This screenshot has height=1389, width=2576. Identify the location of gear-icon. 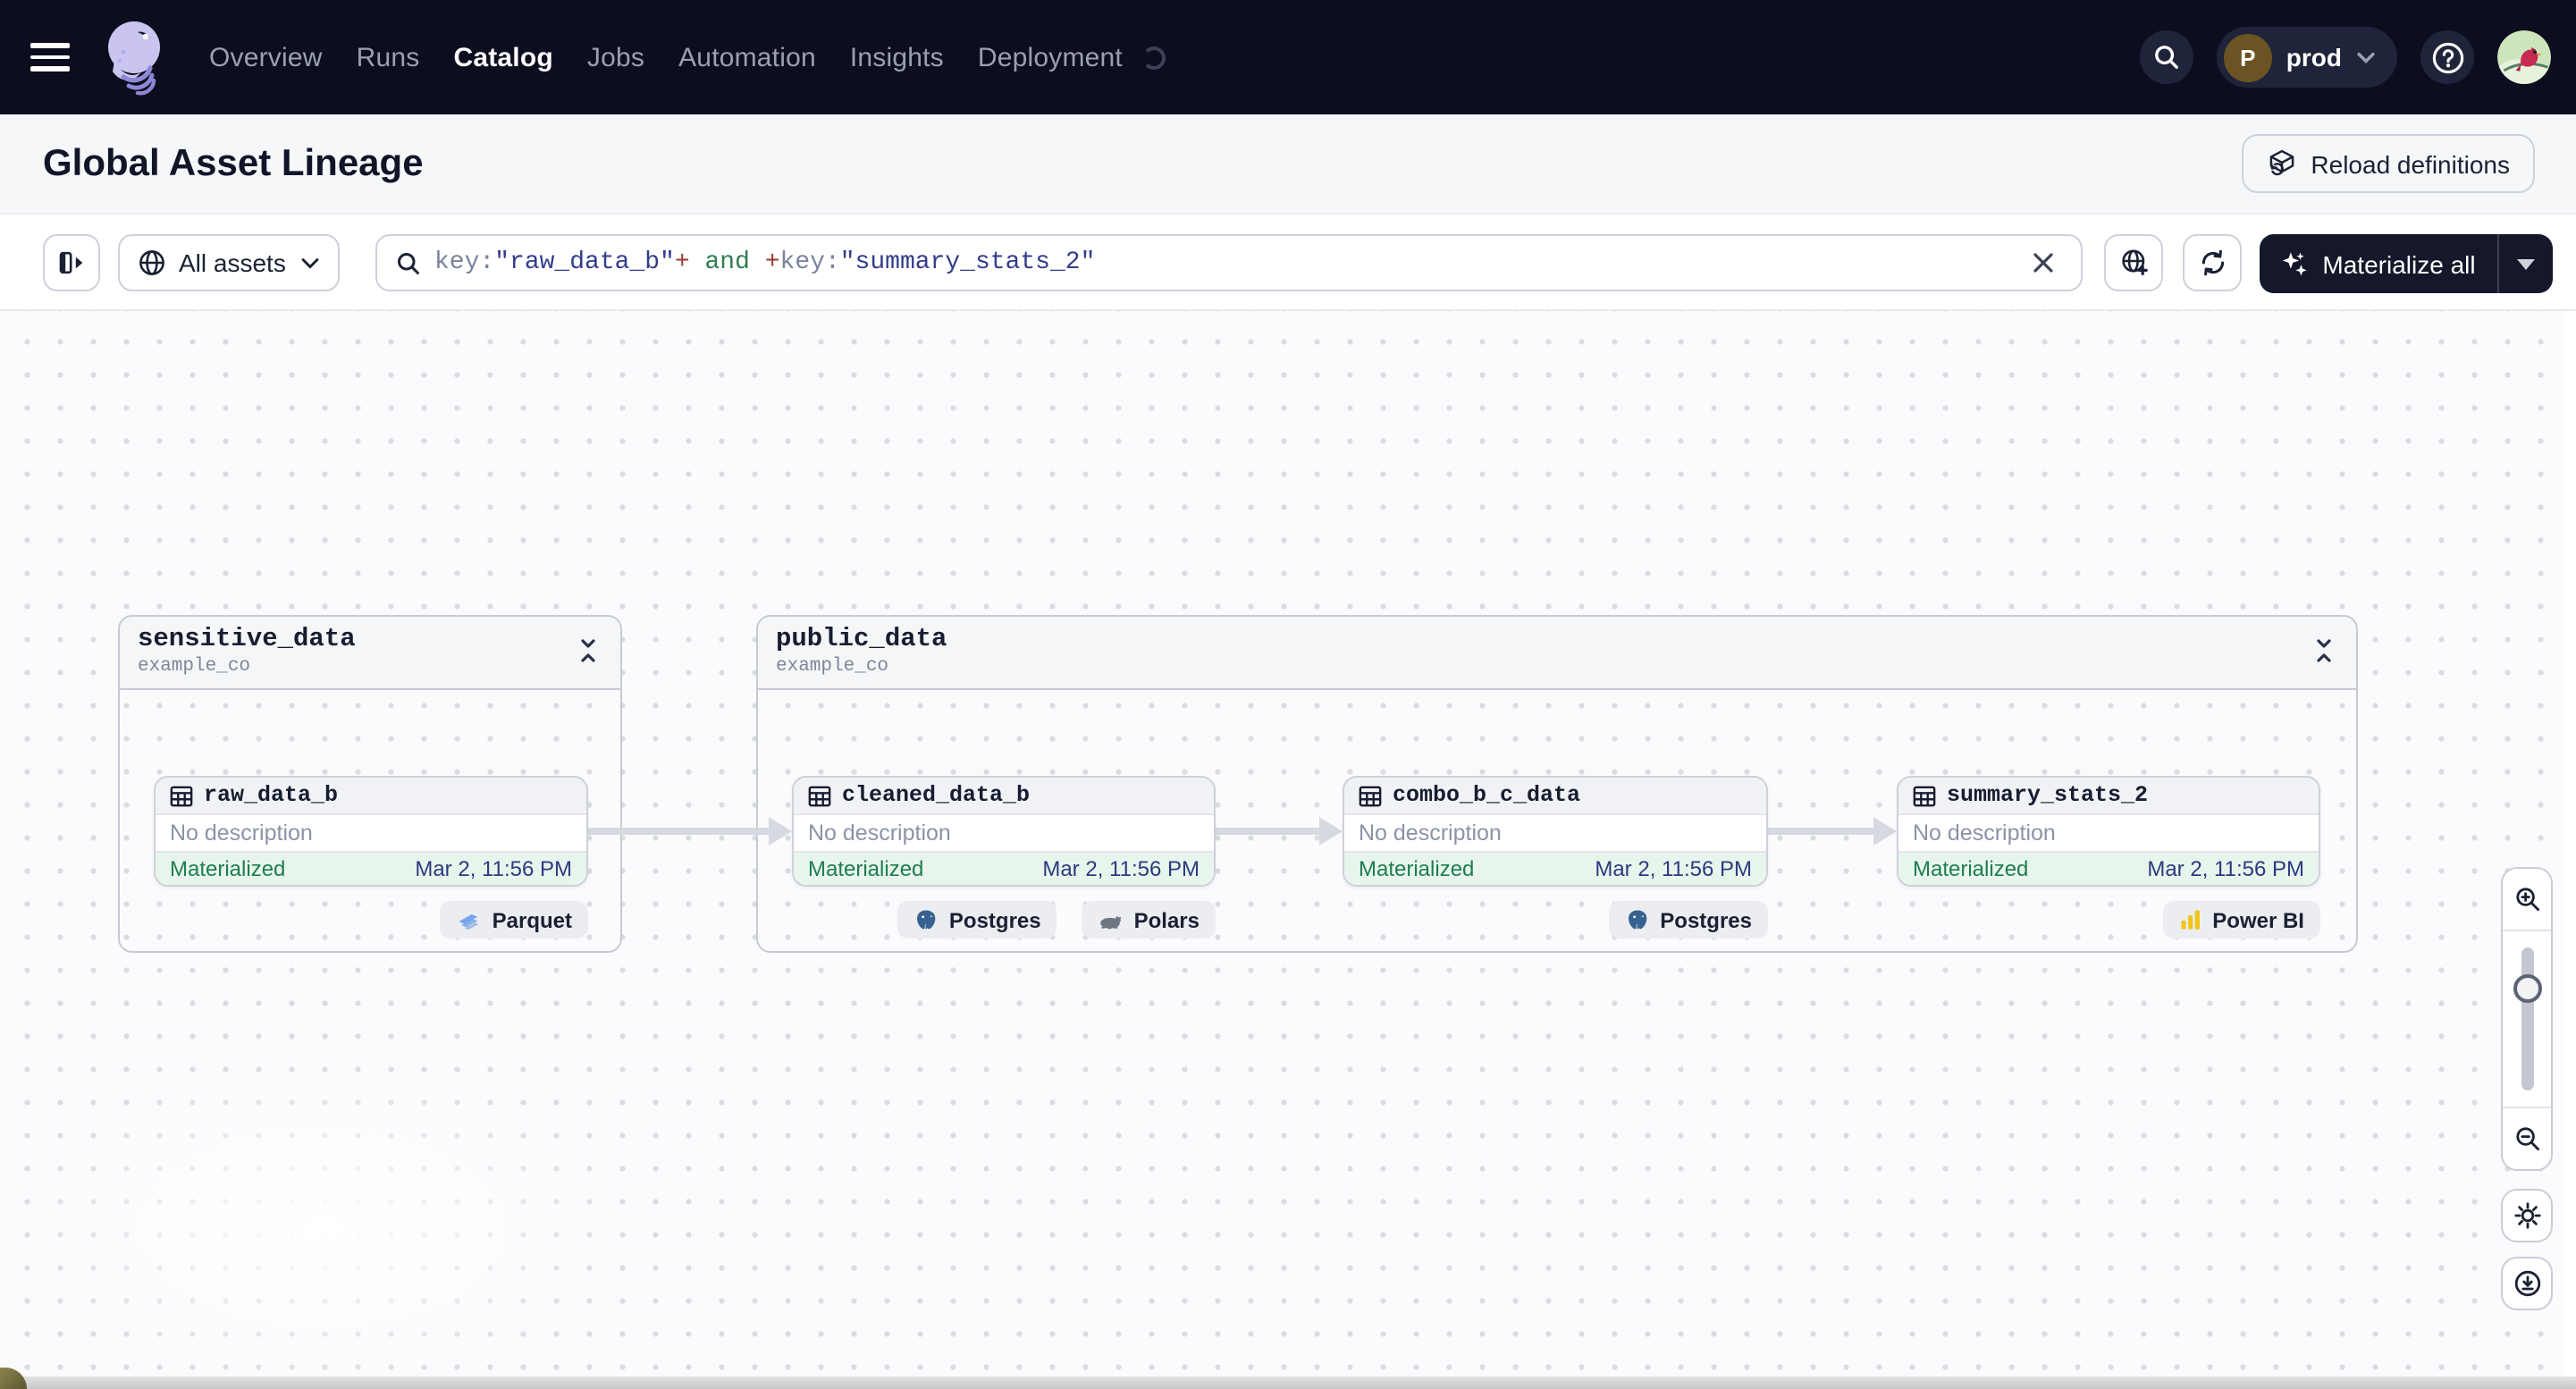
(2527, 1215).